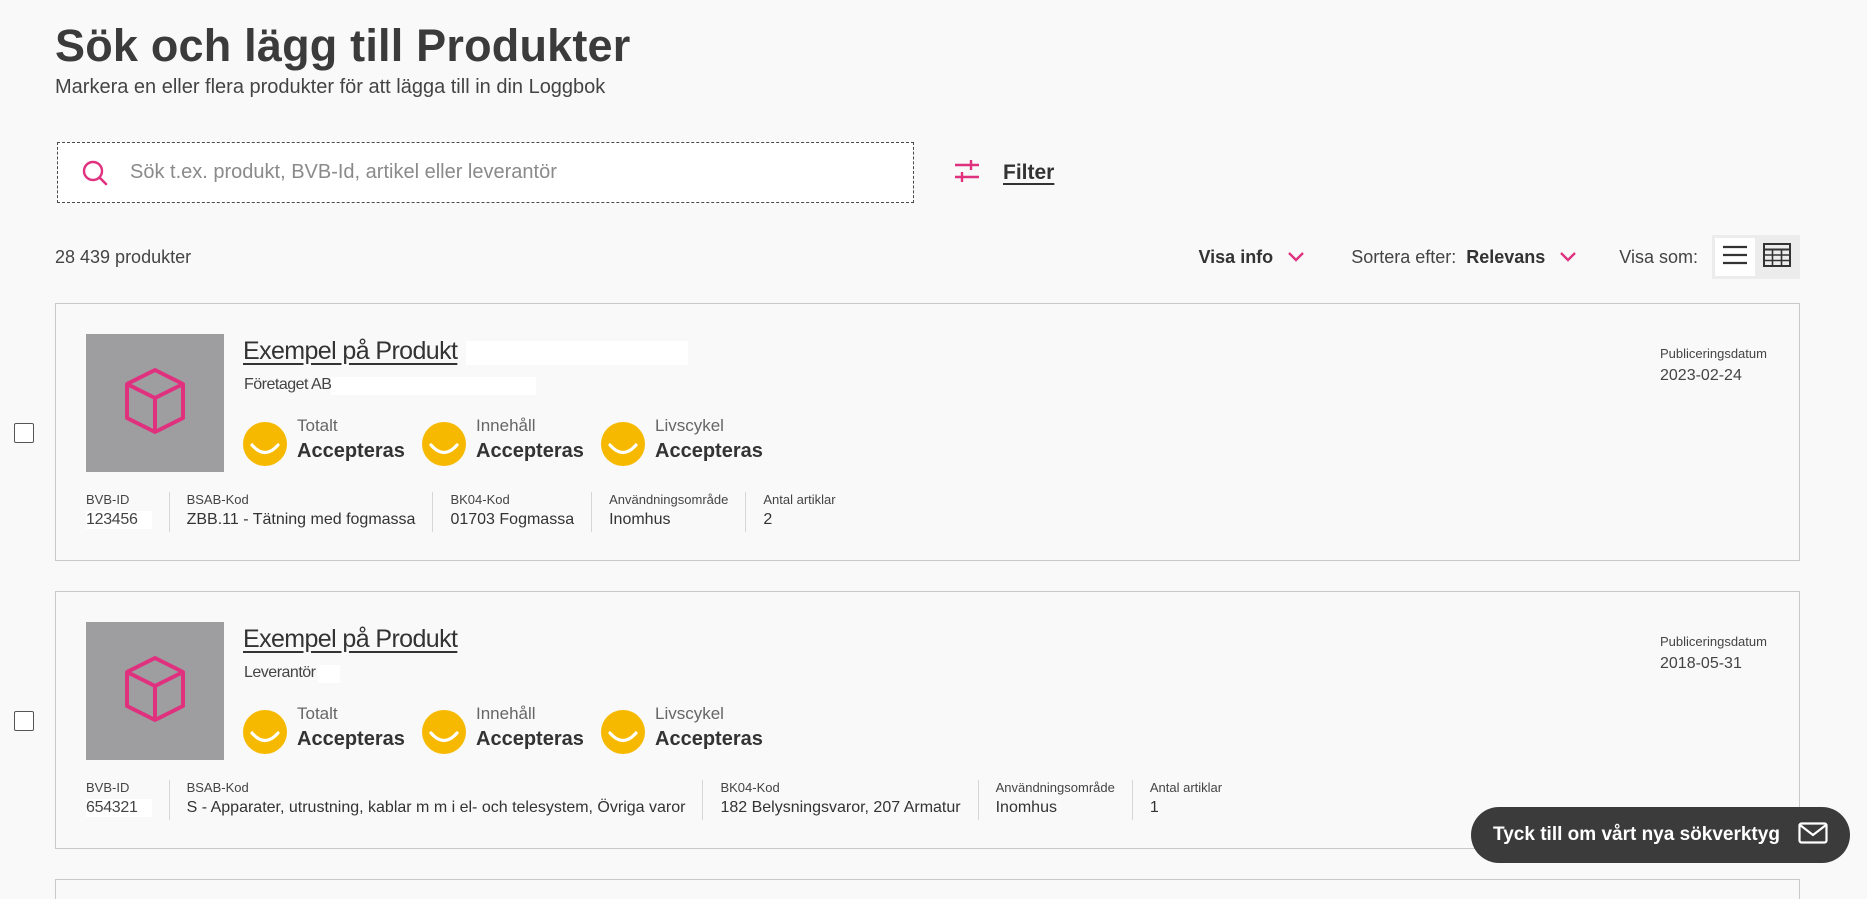 This screenshot has width=1867, height=899. I want to click on sliders-icon, so click(967, 173).